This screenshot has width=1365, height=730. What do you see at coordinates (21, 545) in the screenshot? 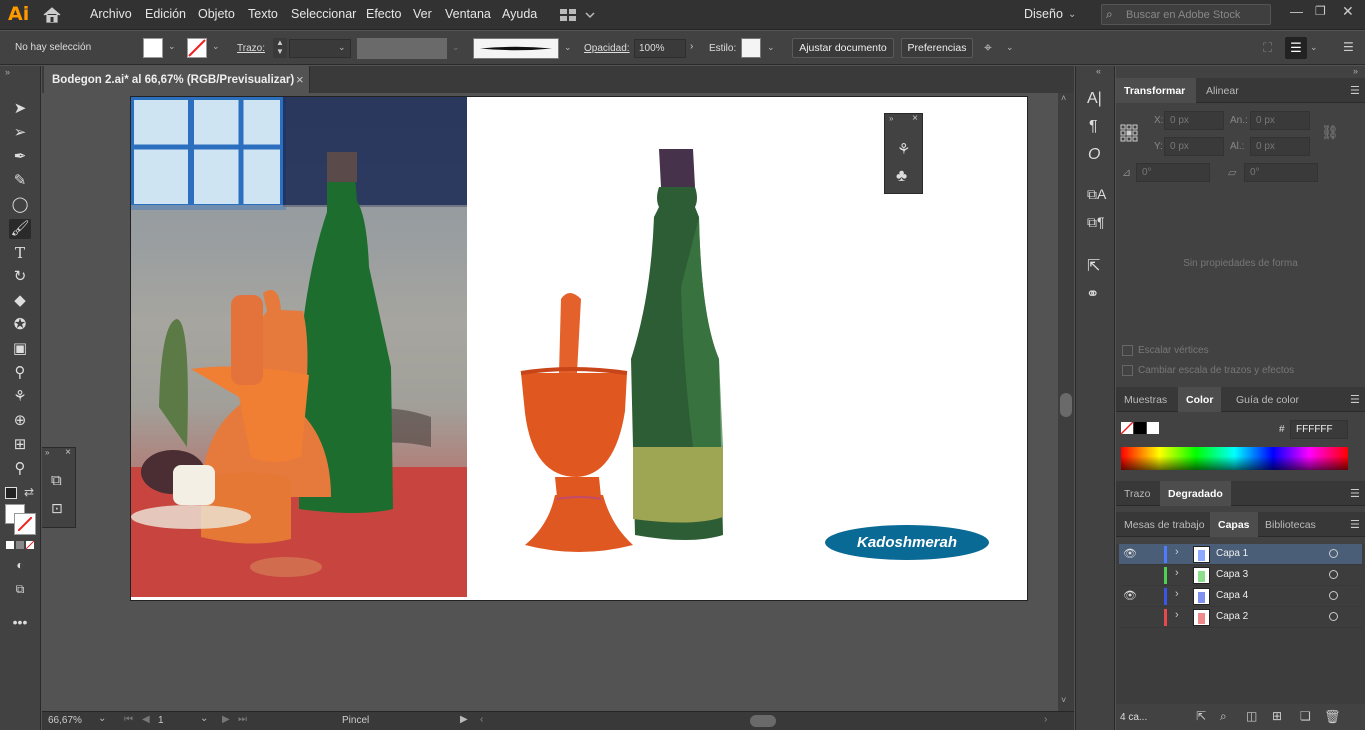
I see `color-mode-icons` at bounding box center [21, 545].